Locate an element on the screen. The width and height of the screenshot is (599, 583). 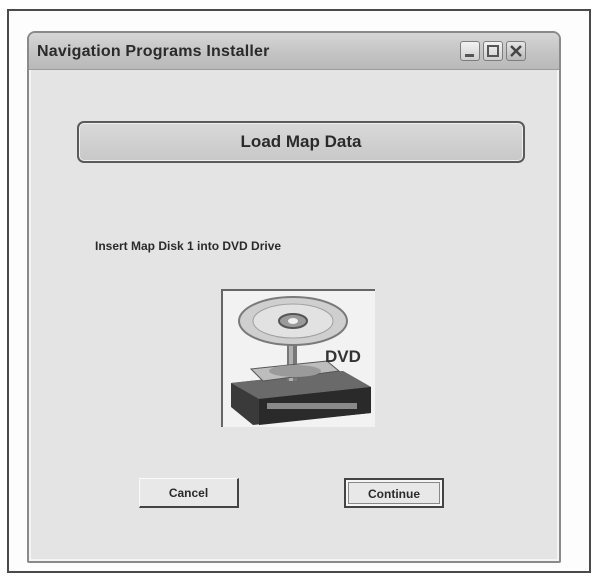
maximize-icon is located at coordinates (493, 51).